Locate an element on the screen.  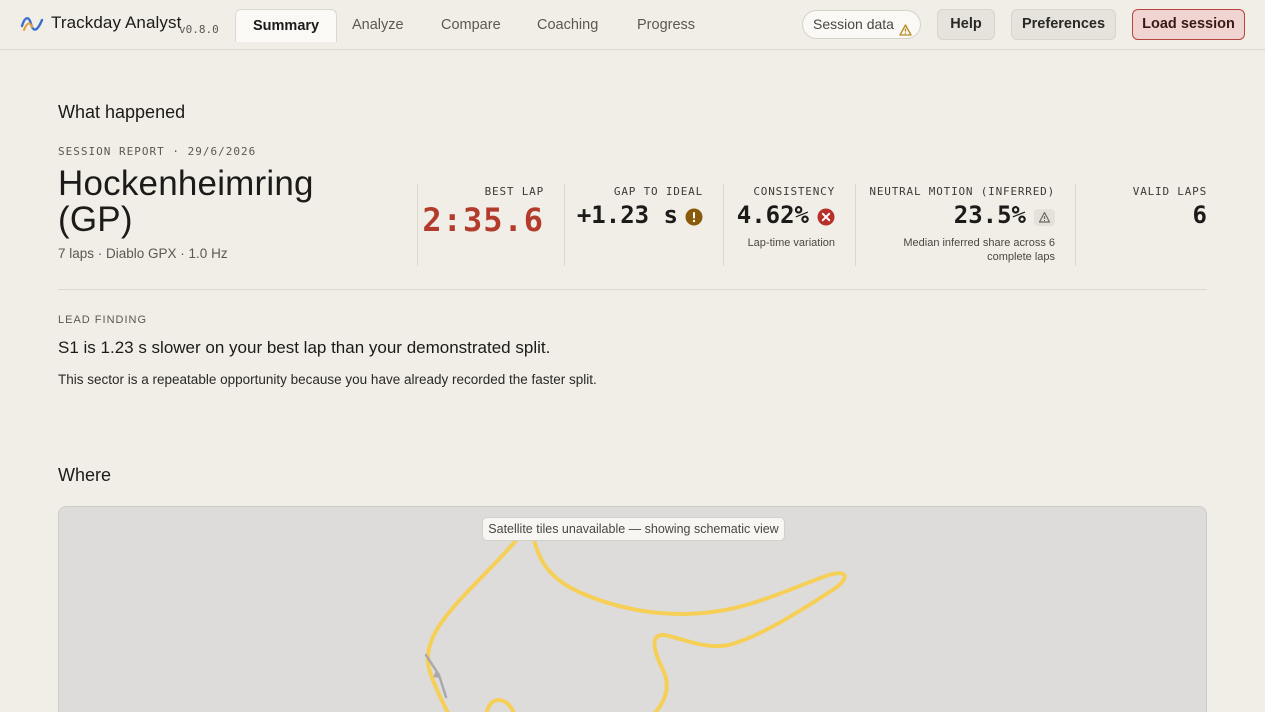
session-subtitle: 7 laps · Diablo GPX · 1.0 Hz is located at coordinates (143, 253).